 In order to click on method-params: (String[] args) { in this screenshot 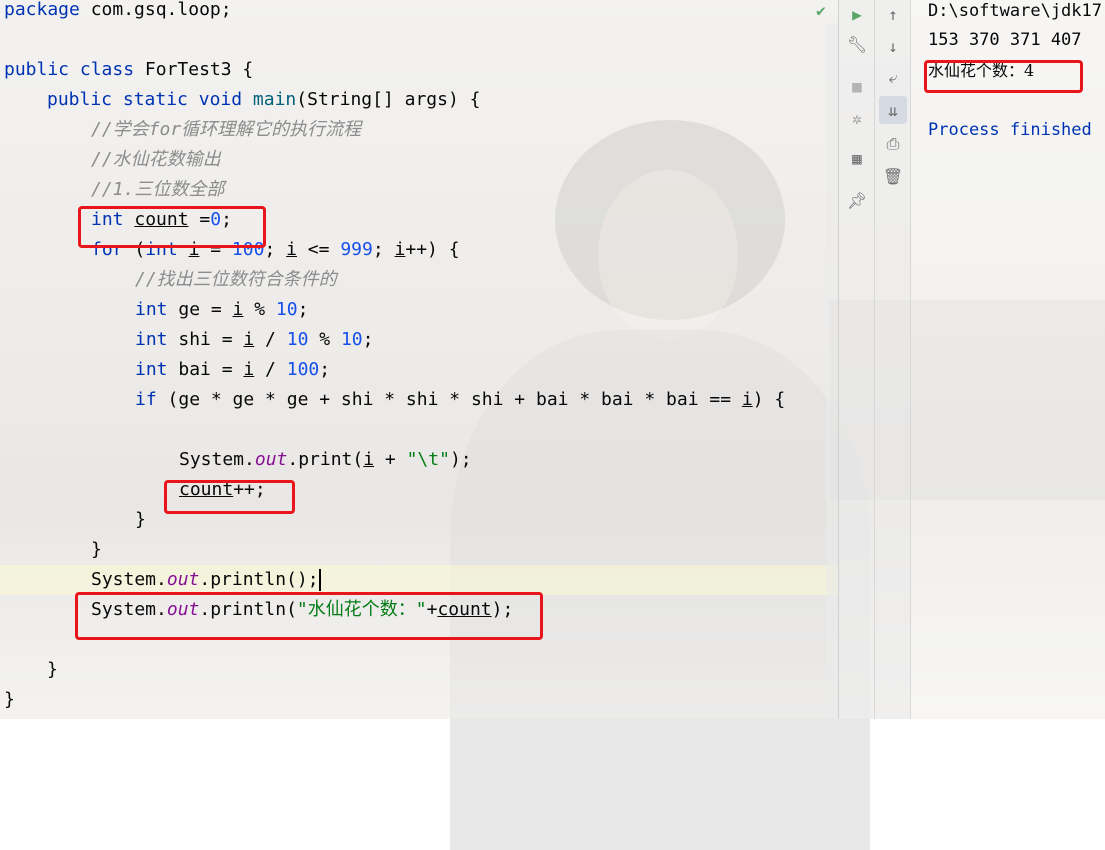, I will do `click(388, 99)`.